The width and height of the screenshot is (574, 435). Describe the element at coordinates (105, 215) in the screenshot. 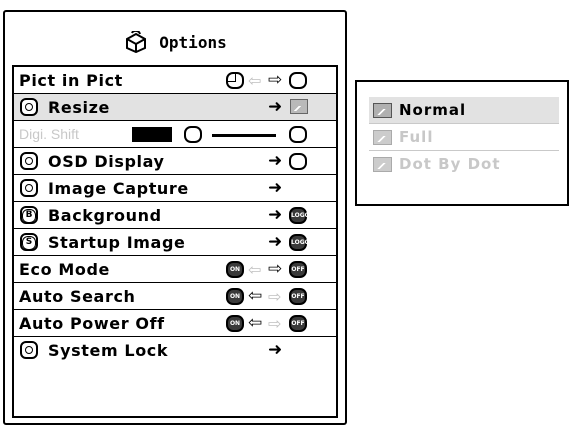

I see `menu-item-label: Background` at that location.